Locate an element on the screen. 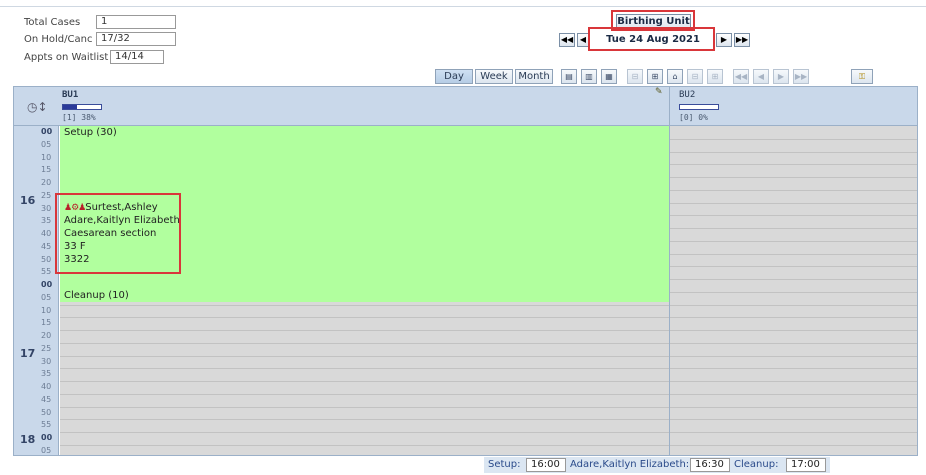 The image size is (926, 475). view-week-button: Week is located at coordinates (494, 76).